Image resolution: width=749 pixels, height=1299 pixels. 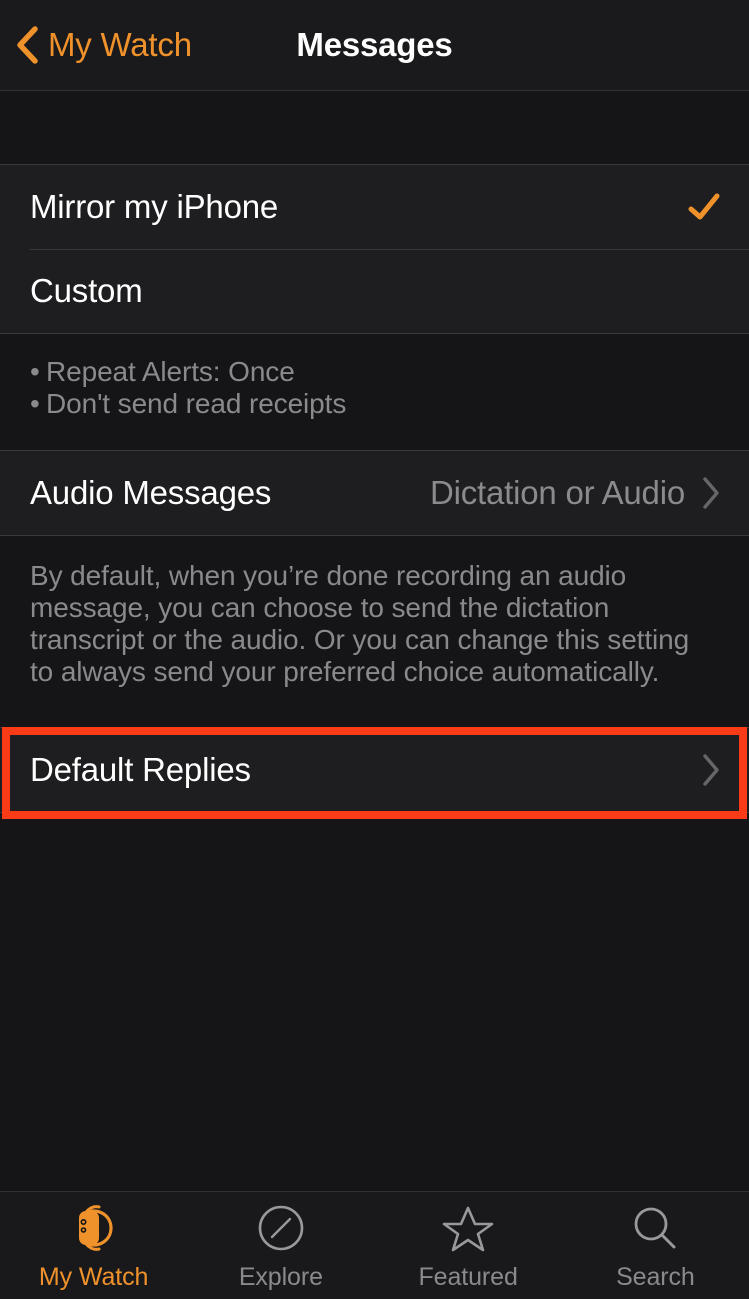 What do you see at coordinates (93, 1277) in the screenshot?
I see `tab-label: My Watch` at bounding box center [93, 1277].